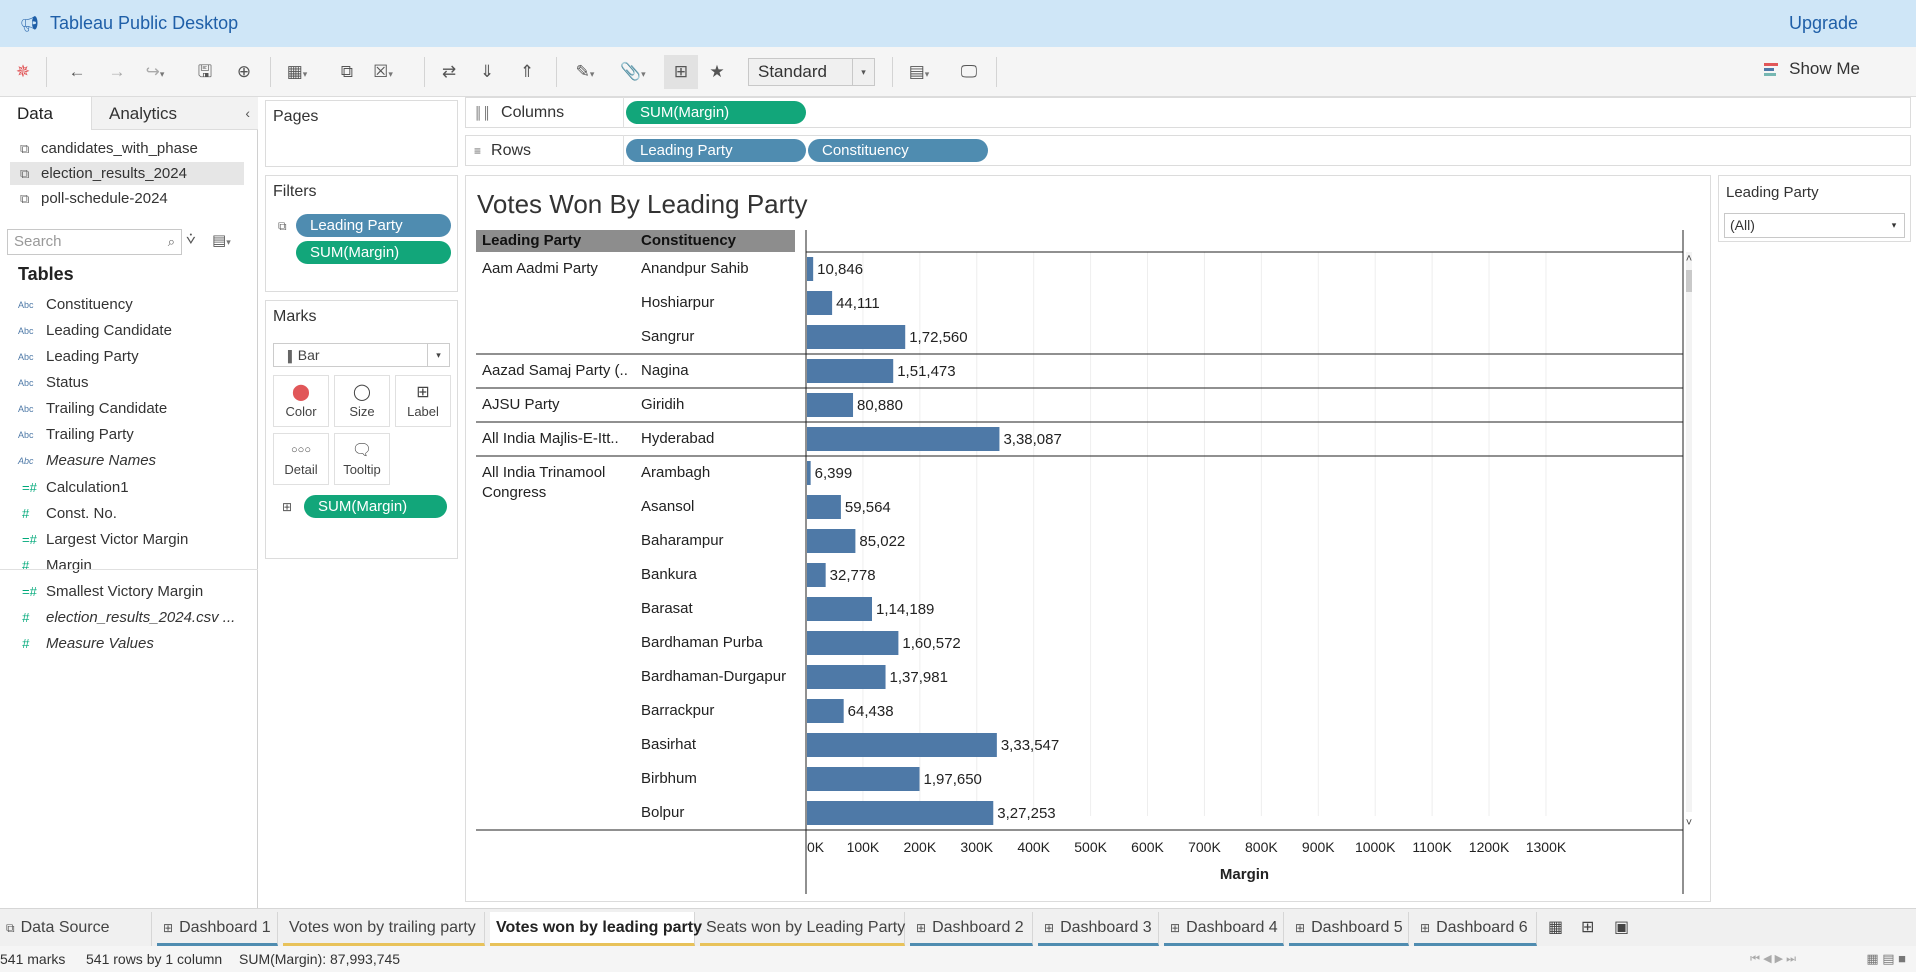 The height and width of the screenshot is (972, 1916). What do you see at coordinates (77, 72) in the screenshot?
I see `undo-icon: ←` at bounding box center [77, 72].